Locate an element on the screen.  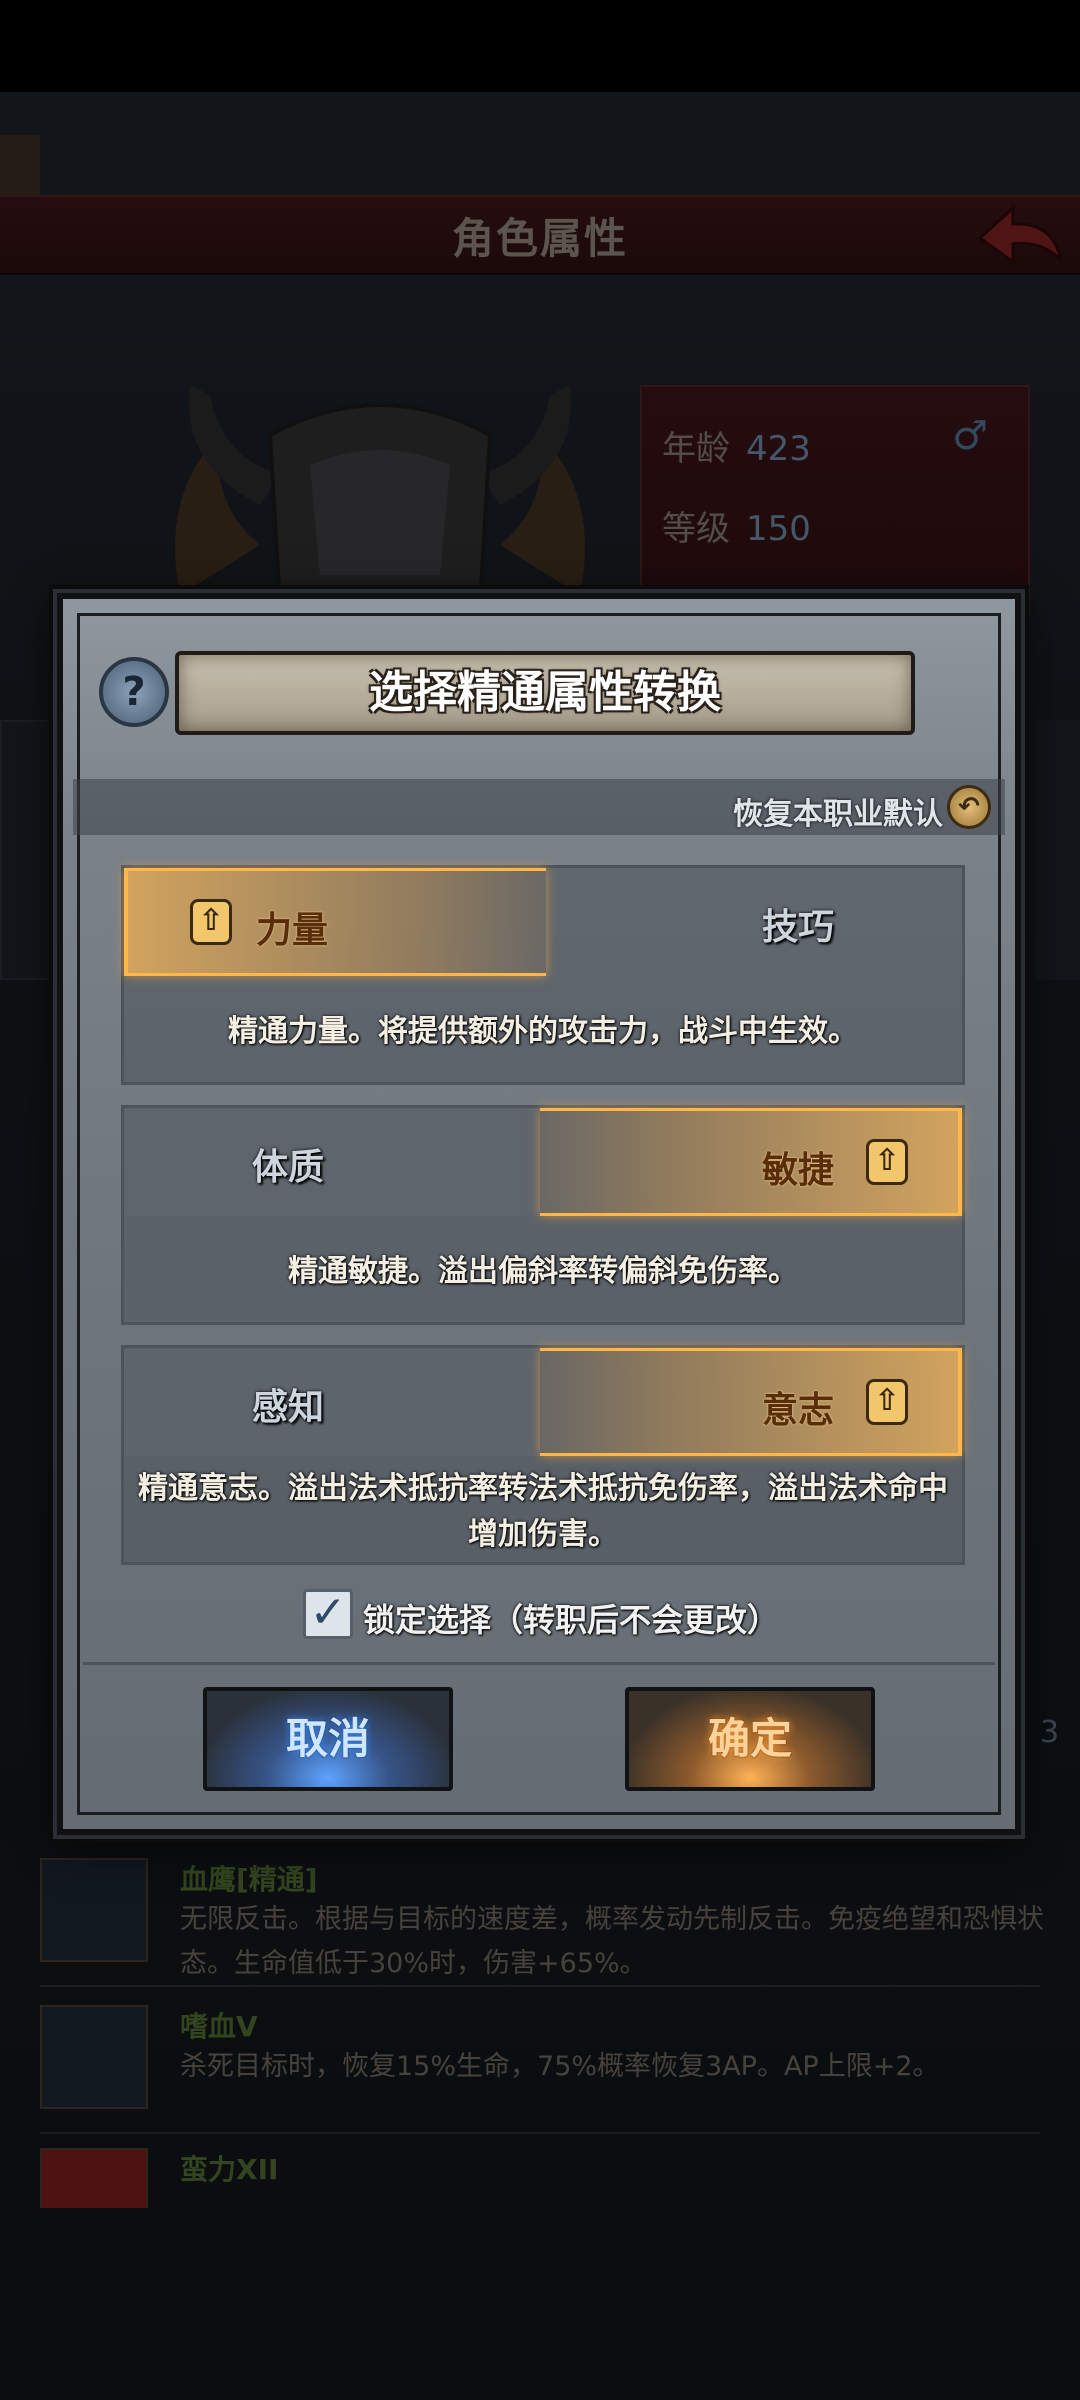
dialog-divider is located at coordinates (539, 1663).